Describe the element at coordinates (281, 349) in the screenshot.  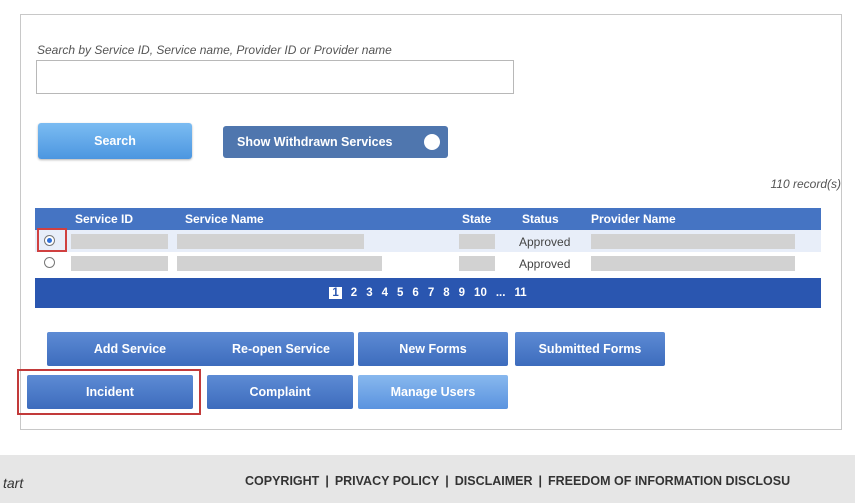
I see `reopen-service-button: Re-open Service` at that location.